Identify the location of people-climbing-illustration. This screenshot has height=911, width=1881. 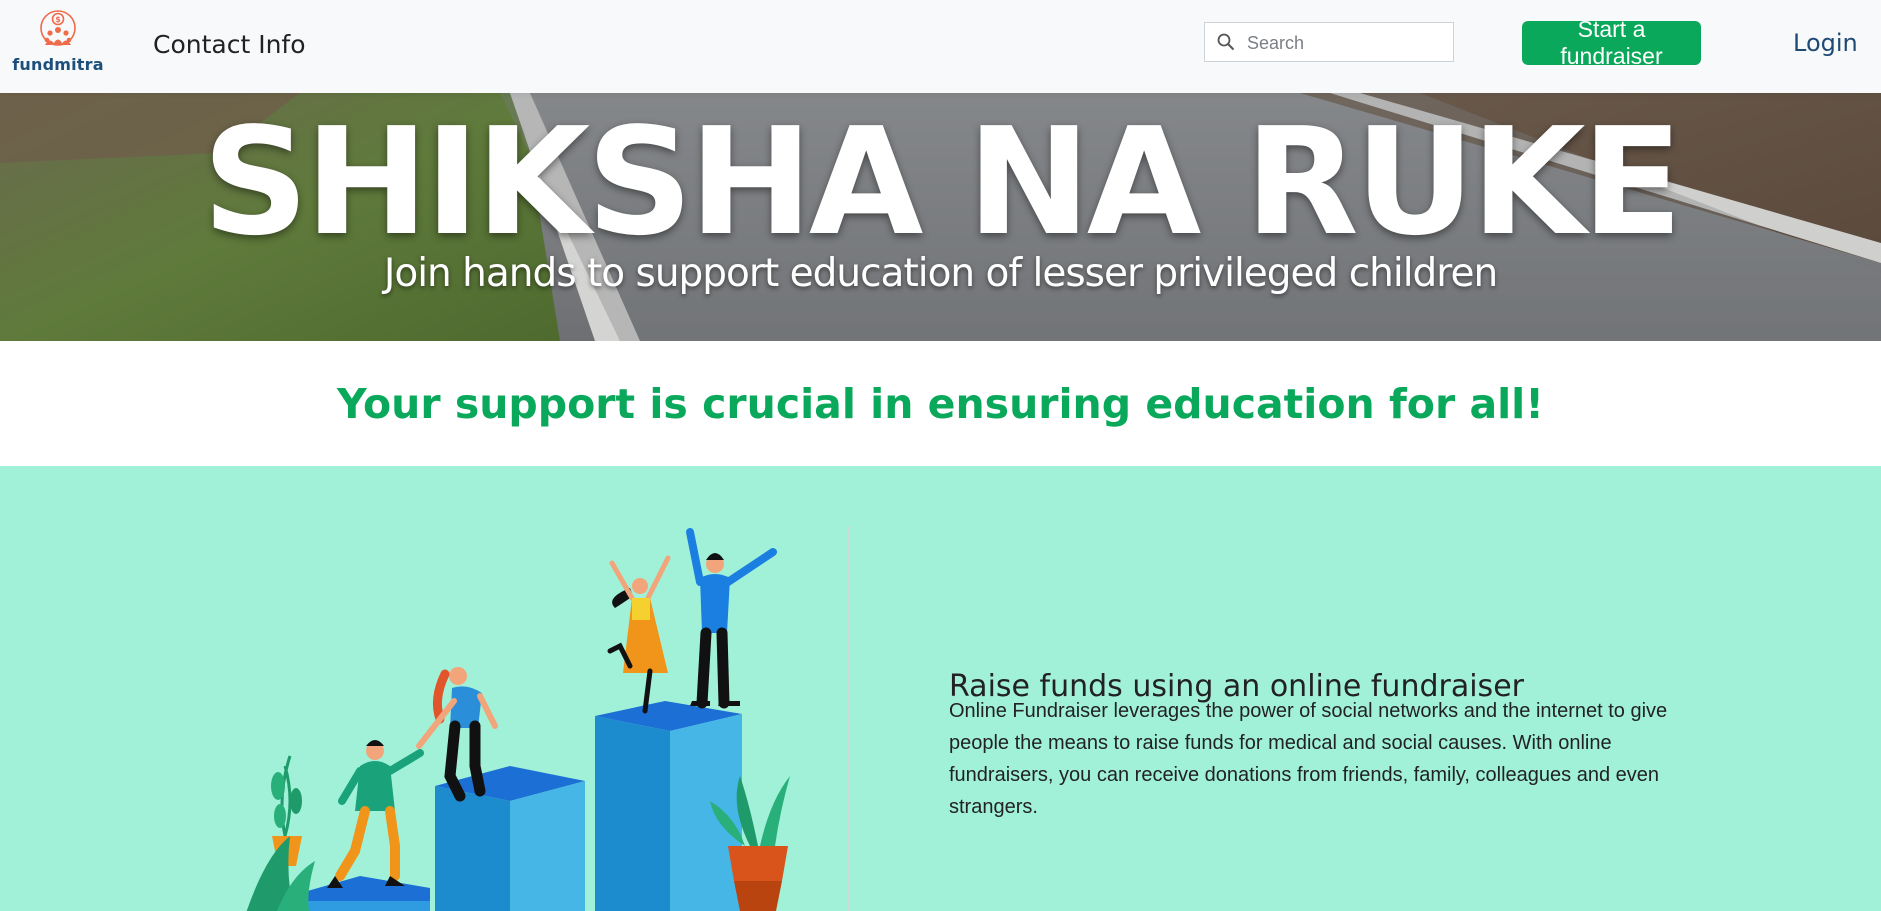
(518, 719).